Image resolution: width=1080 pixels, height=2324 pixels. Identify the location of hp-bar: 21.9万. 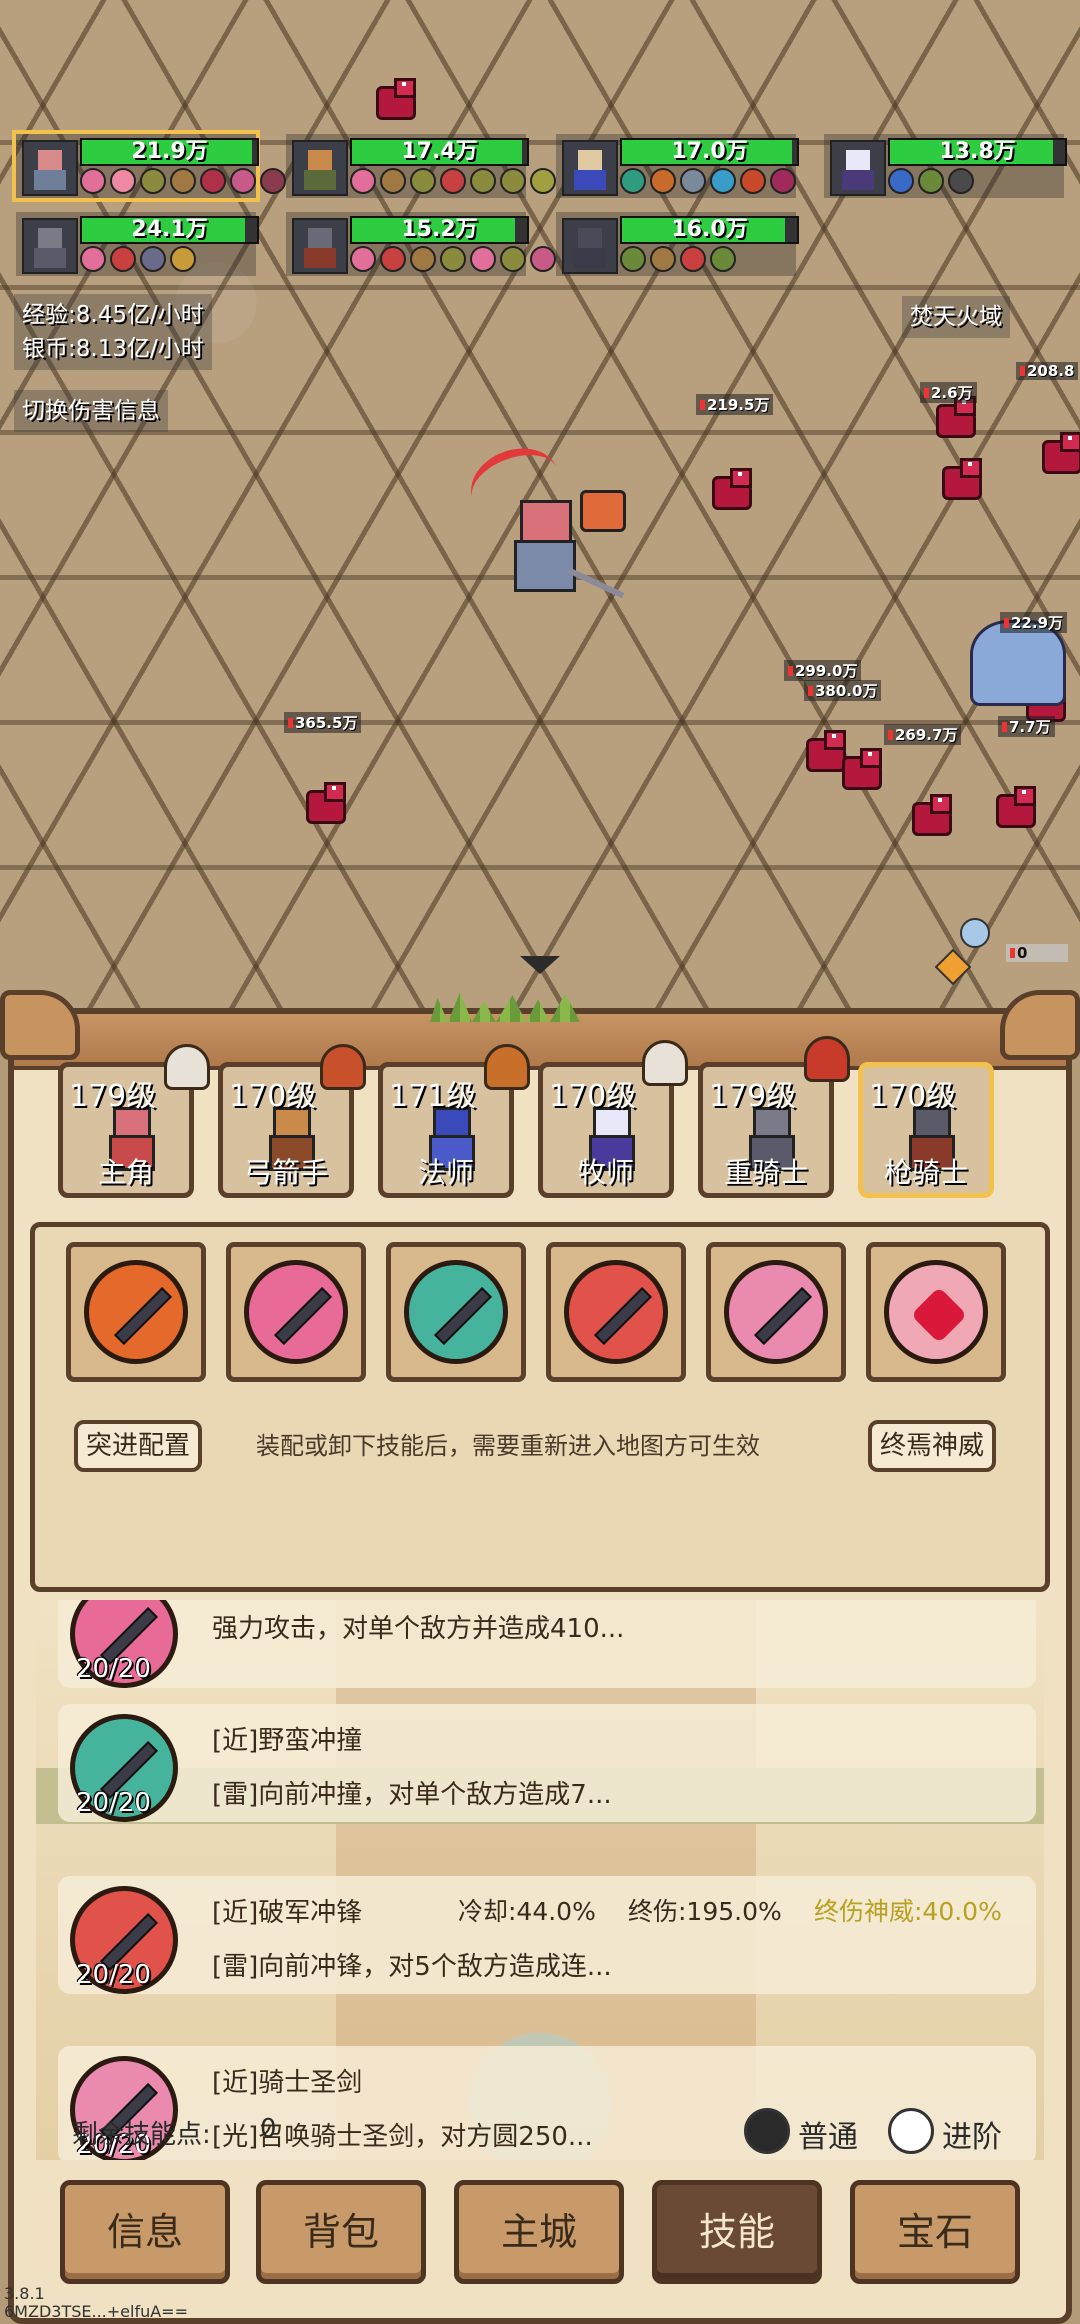
(169, 152).